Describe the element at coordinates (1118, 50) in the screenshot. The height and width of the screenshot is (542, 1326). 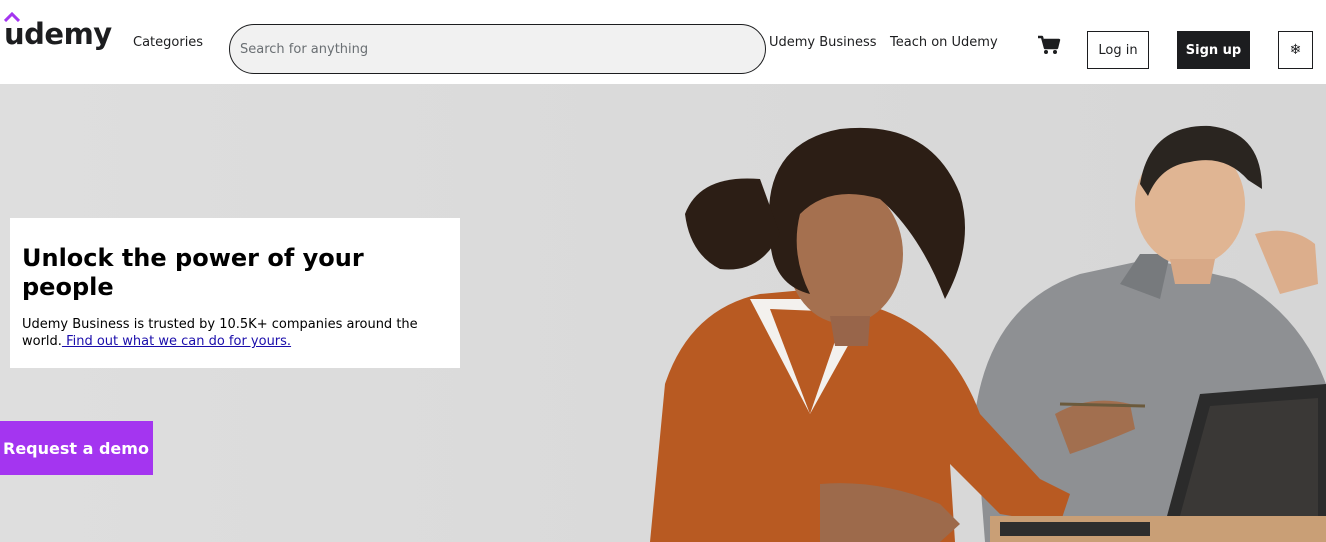
I see `login-button: Log in` at that location.